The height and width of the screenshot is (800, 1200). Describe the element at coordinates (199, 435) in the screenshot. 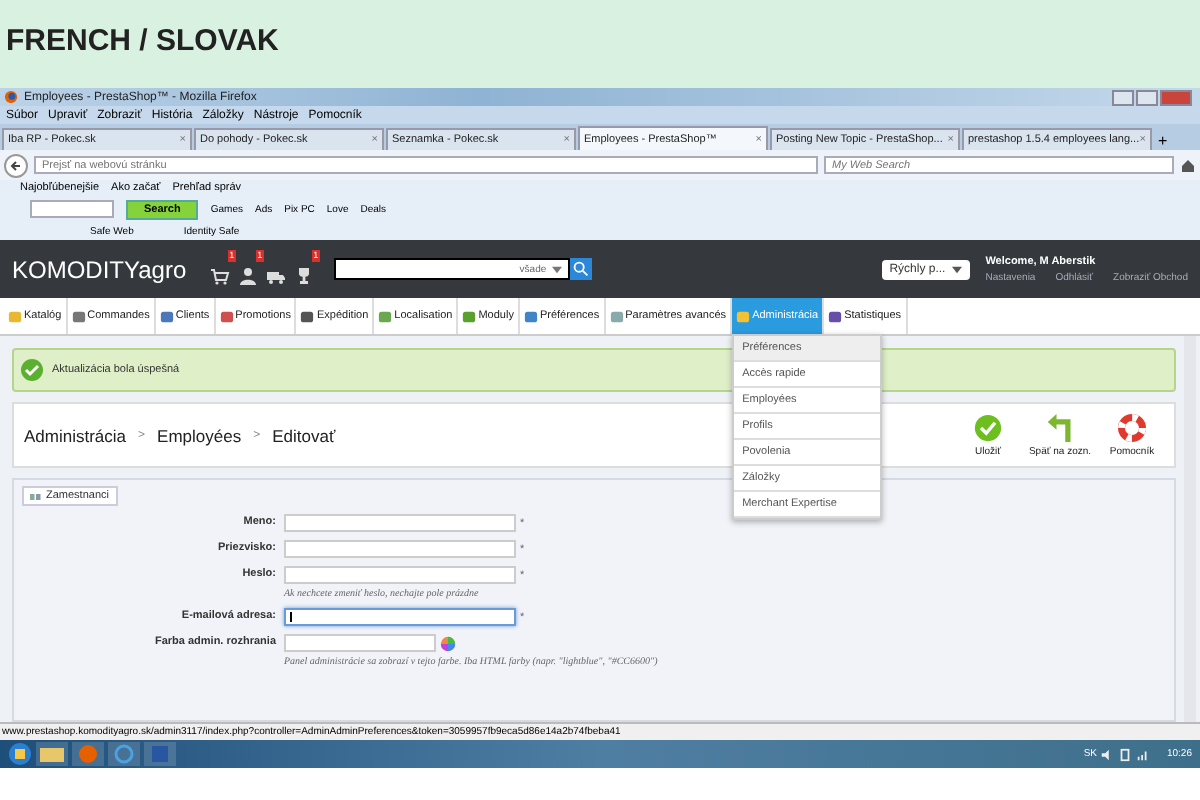

I see `breadcrumb-item: Employées` at that location.